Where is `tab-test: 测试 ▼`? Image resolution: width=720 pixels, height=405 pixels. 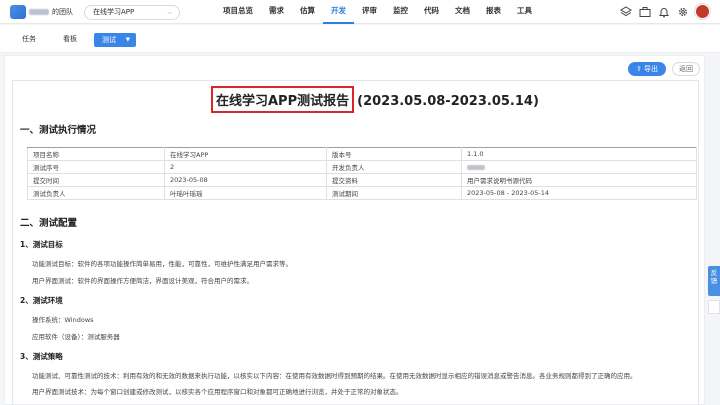 tab-test: 测试 ▼ is located at coordinates (115, 40).